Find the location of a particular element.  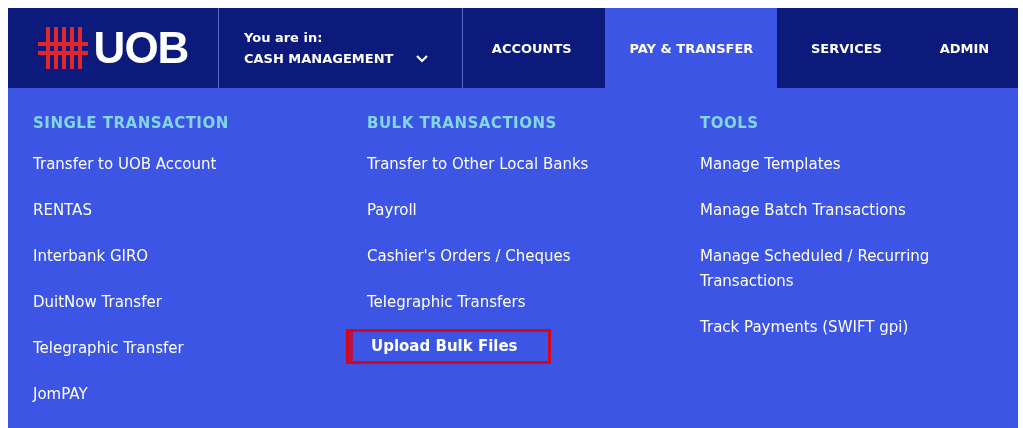

column-heading: TOOLS is located at coordinates (730, 123).